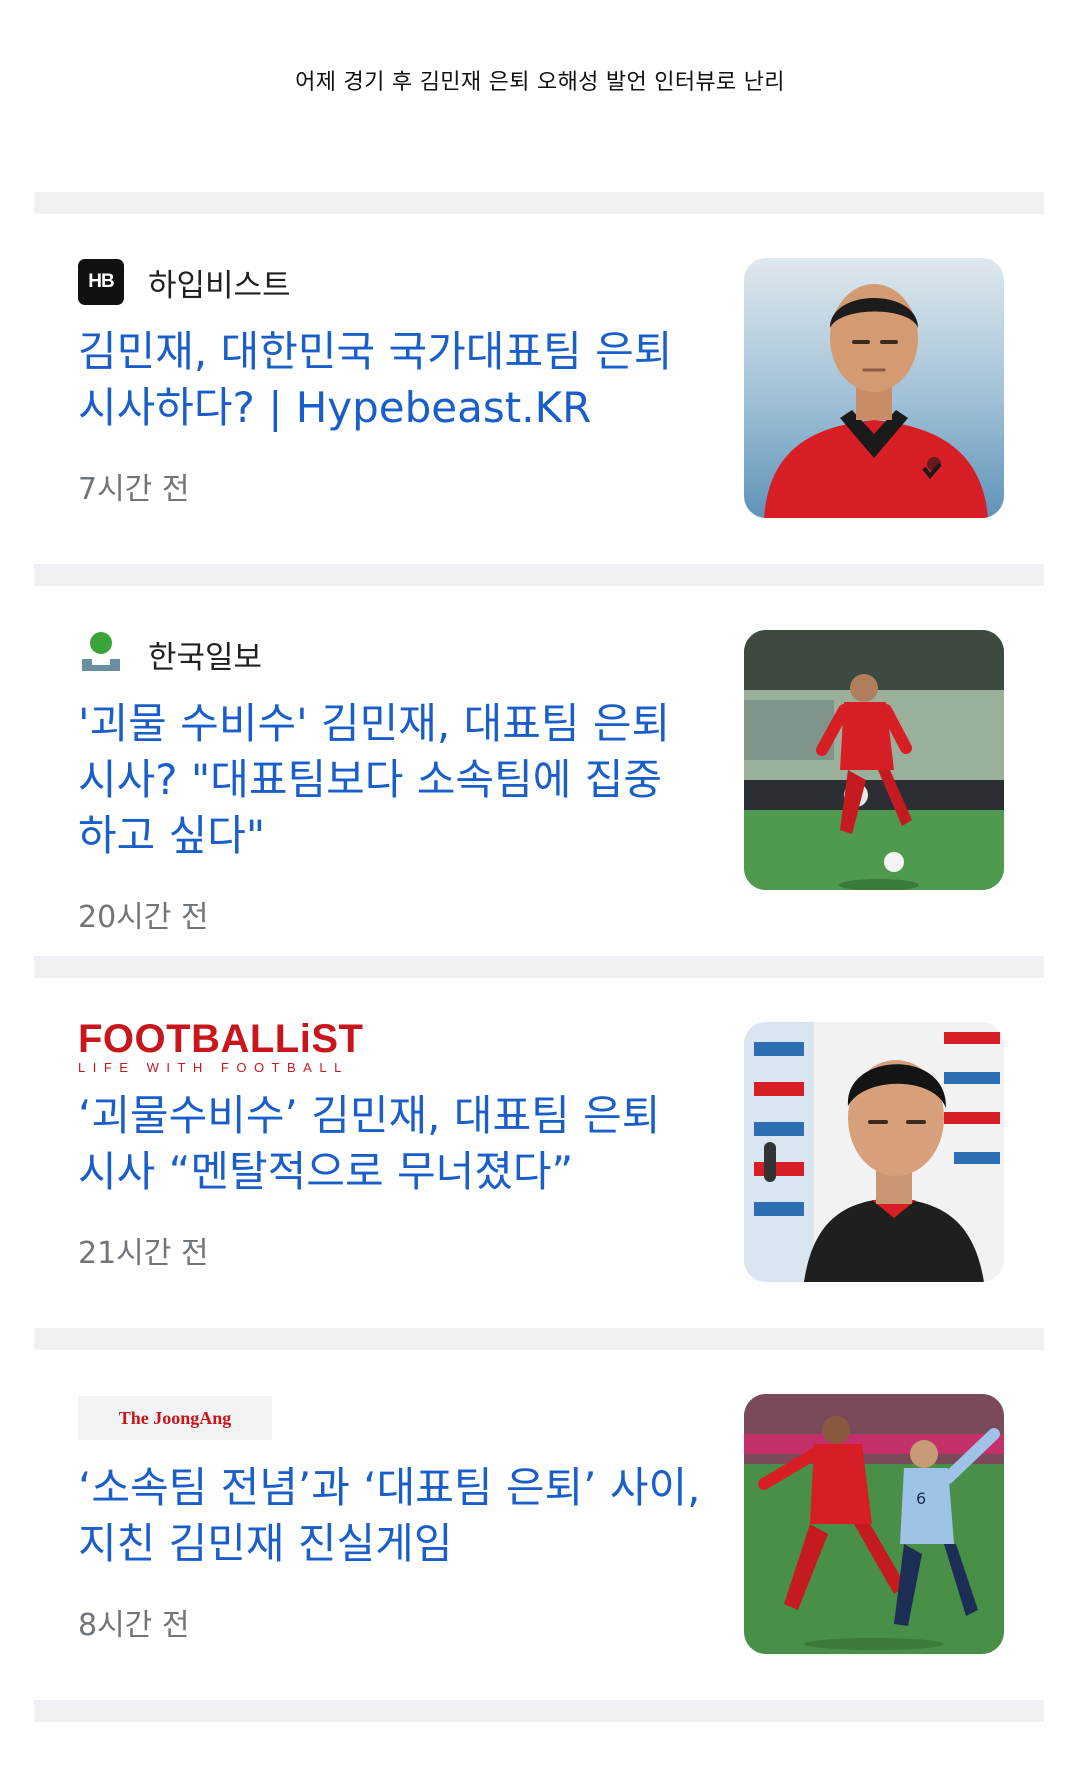 The width and height of the screenshot is (1080, 1774). What do you see at coordinates (921, 1498) in the screenshot?
I see `svg-text: 6` at bounding box center [921, 1498].